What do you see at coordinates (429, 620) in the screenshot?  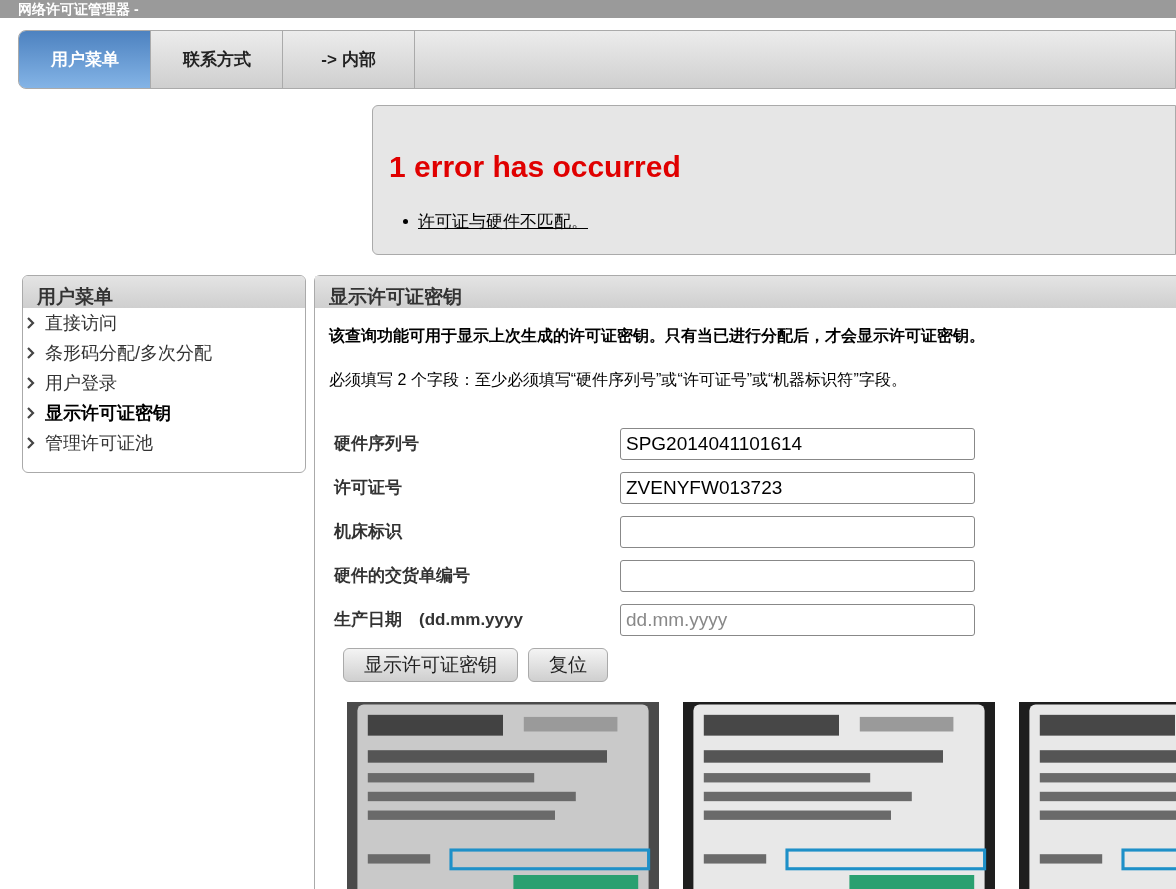 I see `field-label: 生产日期 (dd.mm.yyyy` at bounding box center [429, 620].